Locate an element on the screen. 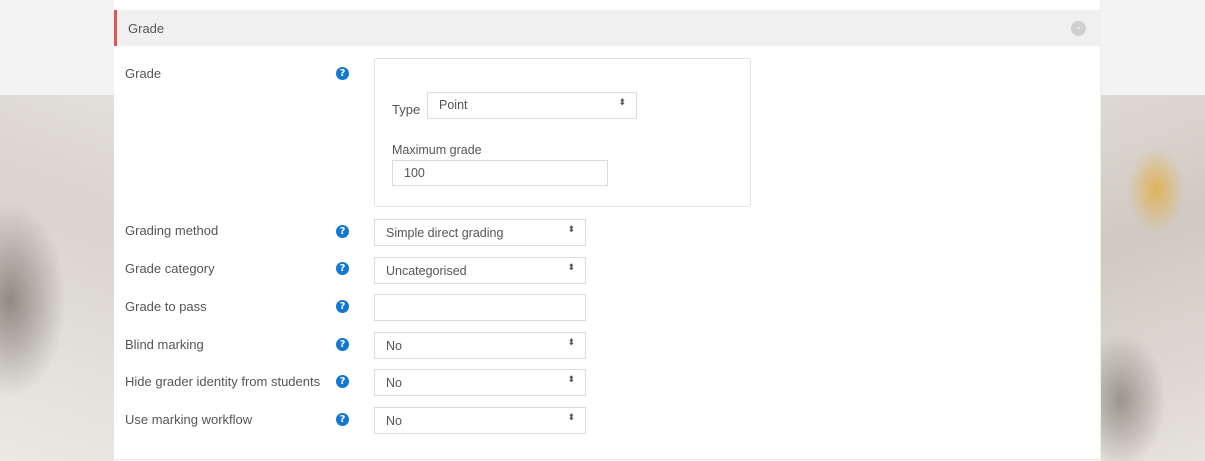 The image size is (1205, 461). grade-fieldset: Type Point ⬍ Maximum grade 100 is located at coordinates (562, 132).